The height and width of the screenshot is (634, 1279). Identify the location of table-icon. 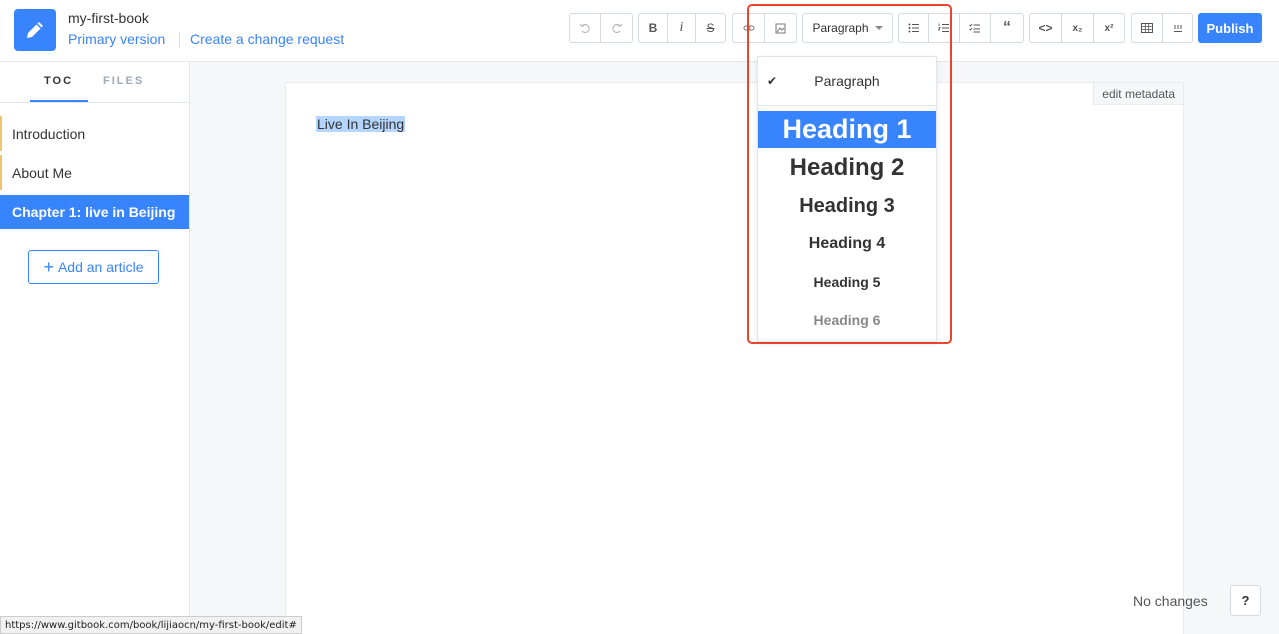
(1147, 28).